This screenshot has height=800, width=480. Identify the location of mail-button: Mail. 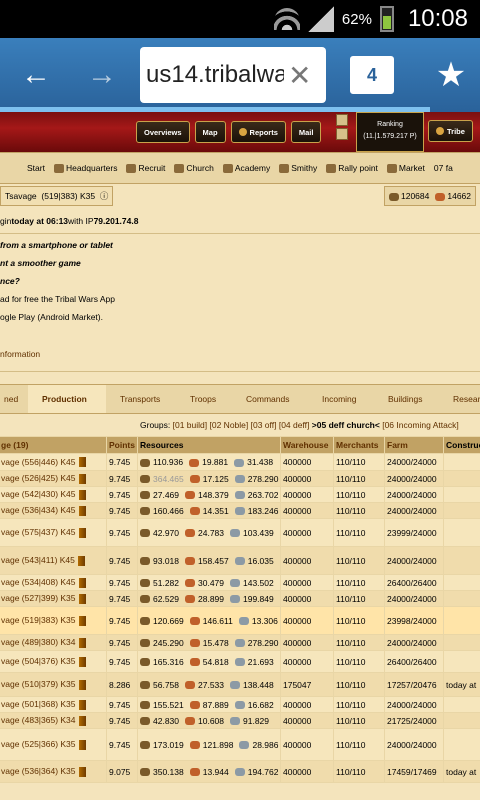
(306, 132).